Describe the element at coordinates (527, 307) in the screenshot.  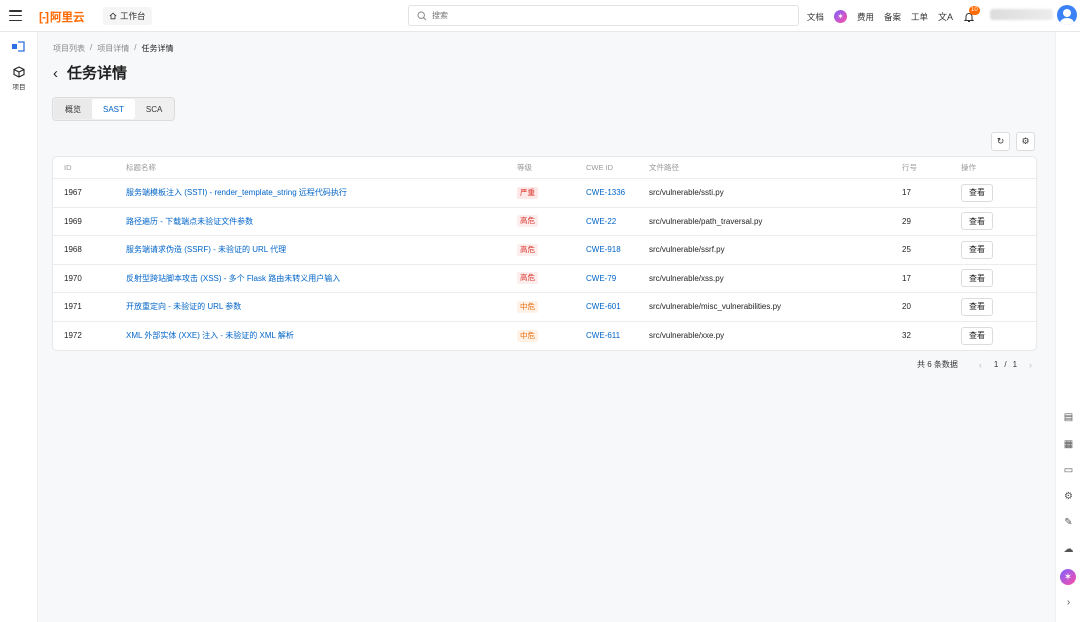
I see `row-level: 中危` at that location.